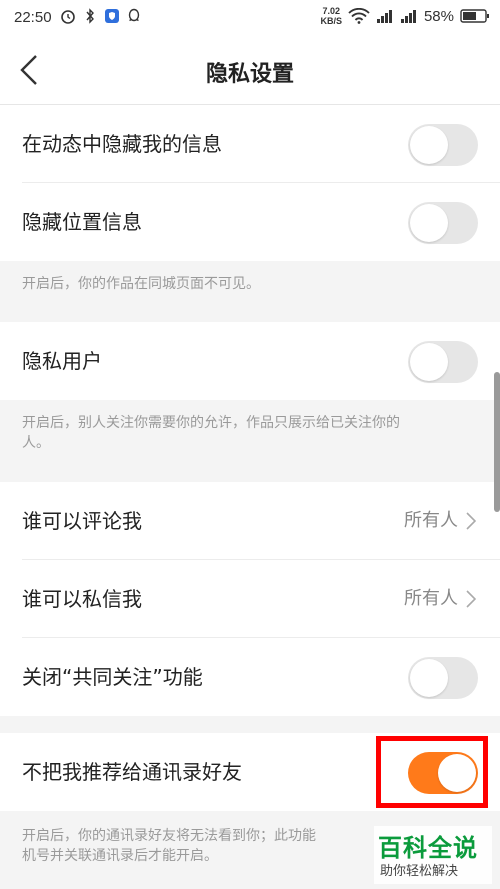 This screenshot has height=889, width=500. I want to click on nav-bar: 隐私设置, so click(250, 70).